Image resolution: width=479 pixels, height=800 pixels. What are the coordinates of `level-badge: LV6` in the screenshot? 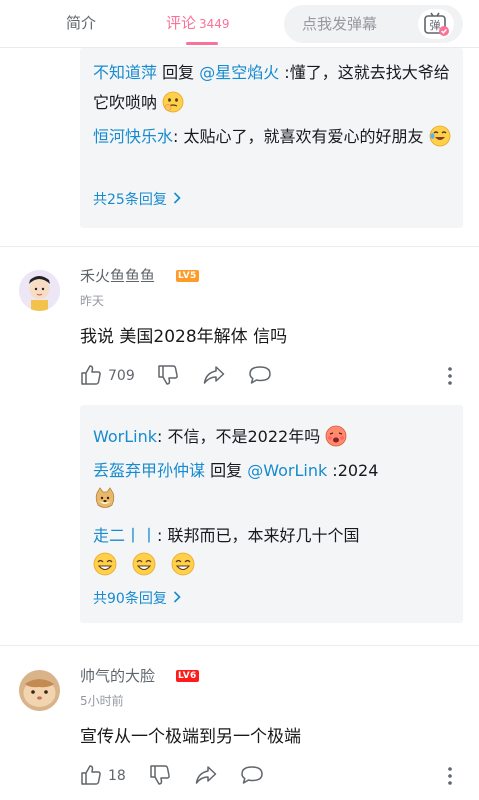 It's located at (187, 676).